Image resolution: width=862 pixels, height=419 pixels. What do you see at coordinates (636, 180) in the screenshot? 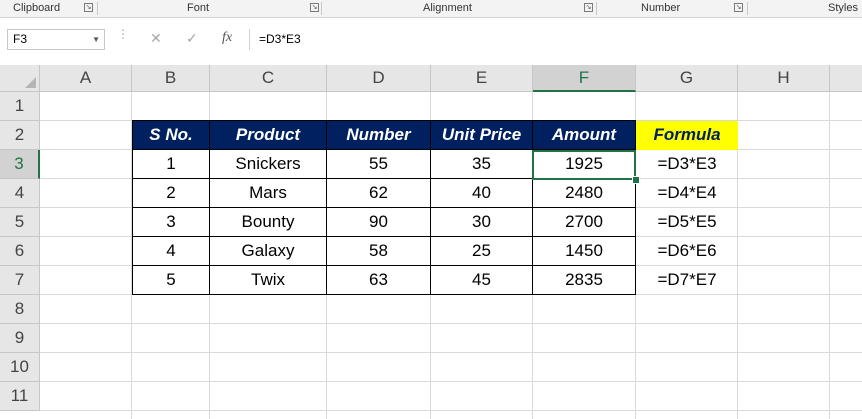
I see `fill-handle` at bounding box center [636, 180].